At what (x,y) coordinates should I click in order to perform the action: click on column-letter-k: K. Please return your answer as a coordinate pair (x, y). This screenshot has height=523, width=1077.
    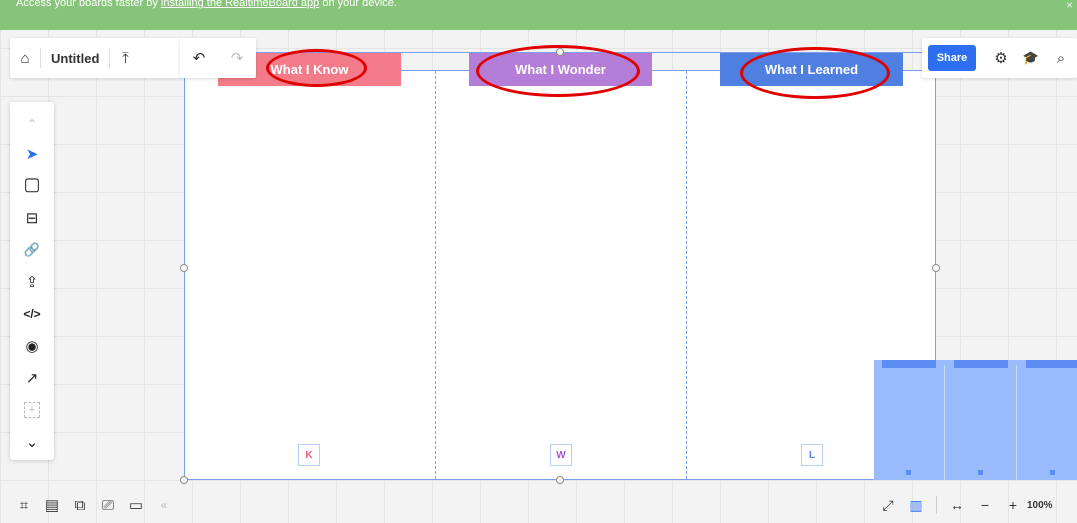
    Looking at the image, I should click on (309, 455).